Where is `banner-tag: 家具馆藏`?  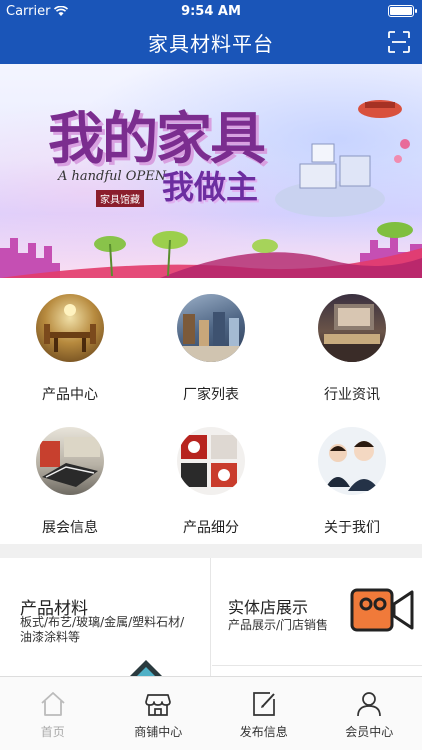 banner-tag: 家具馆藏 is located at coordinates (120, 198).